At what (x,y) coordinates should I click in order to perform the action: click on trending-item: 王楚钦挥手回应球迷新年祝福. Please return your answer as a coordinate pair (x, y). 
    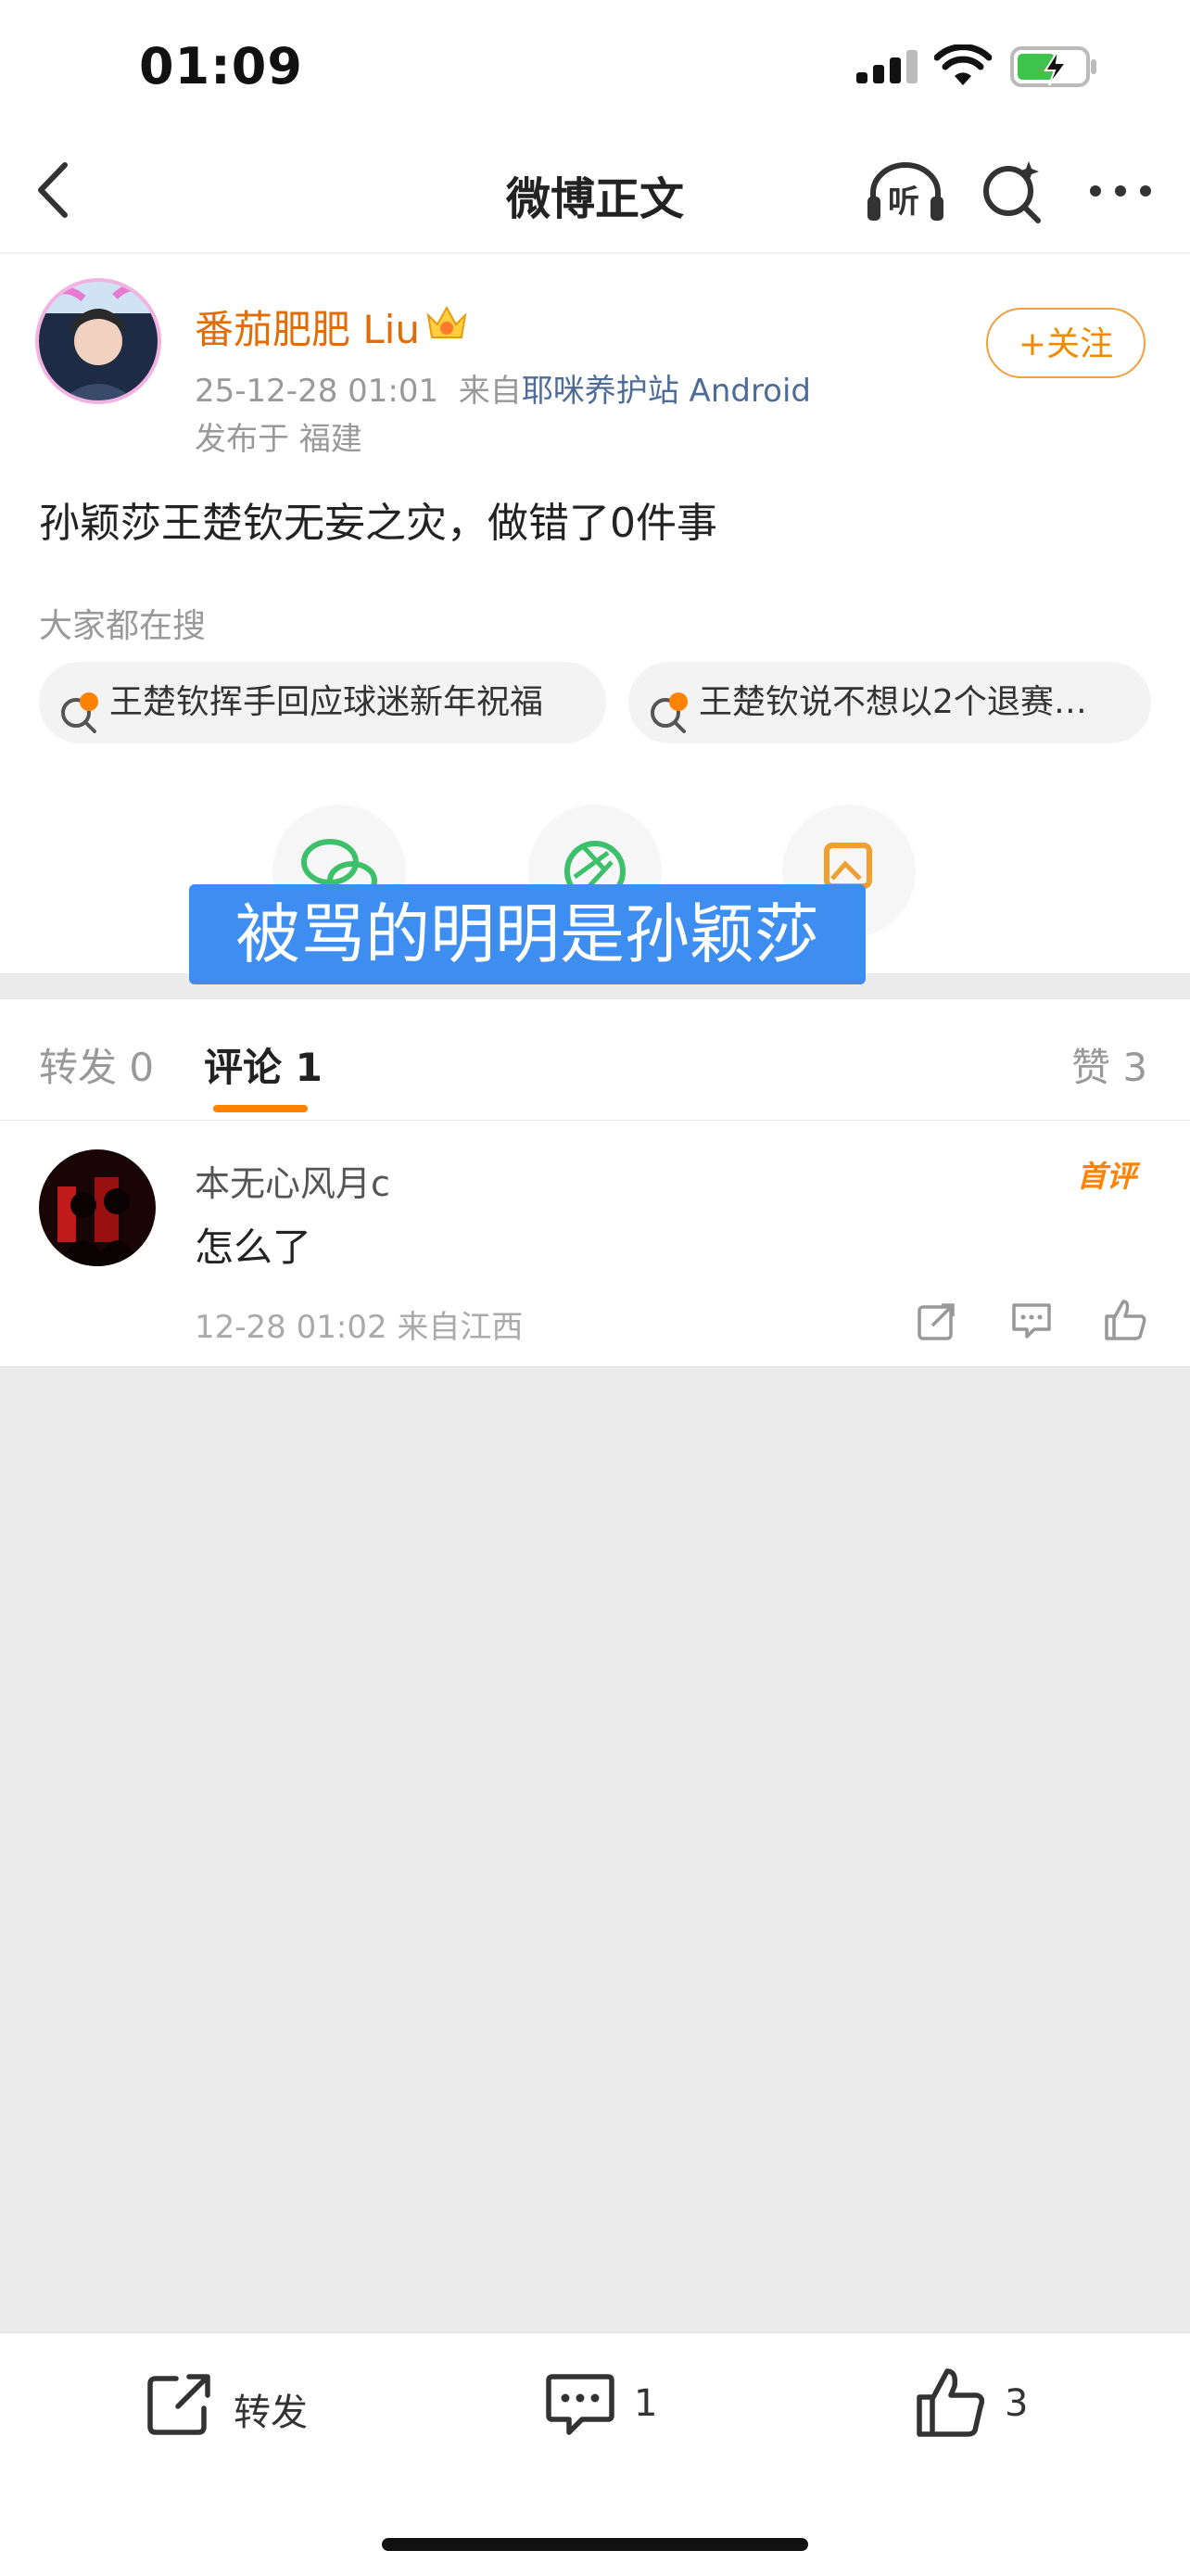
    Looking at the image, I should click on (322, 702).